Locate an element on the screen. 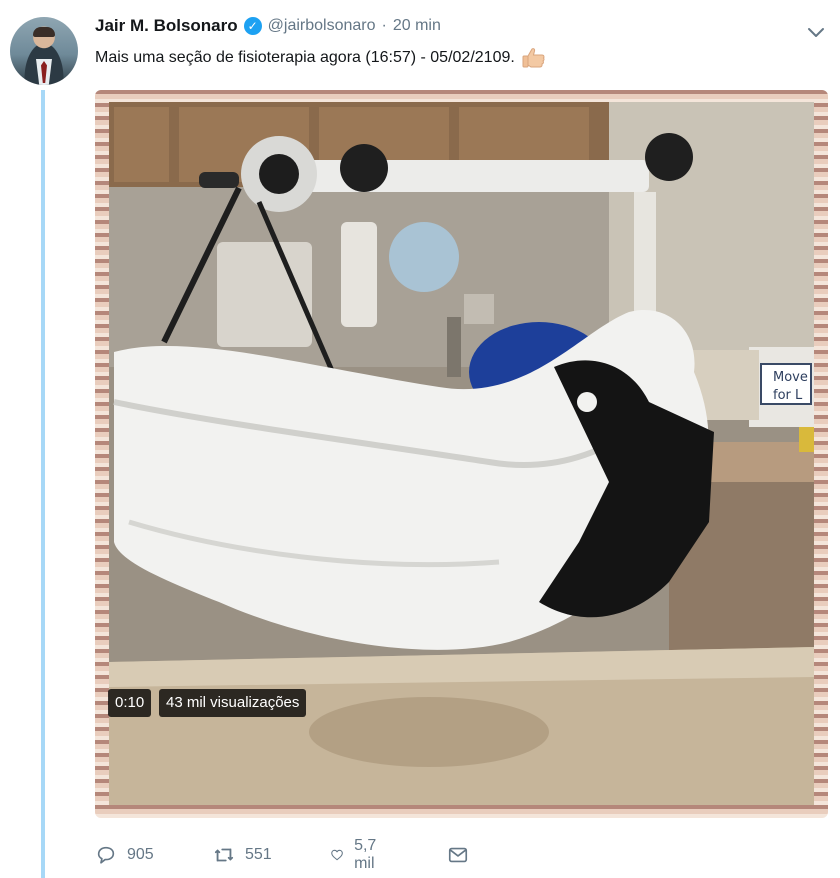  avatar-hair is located at coordinates (44, 32).